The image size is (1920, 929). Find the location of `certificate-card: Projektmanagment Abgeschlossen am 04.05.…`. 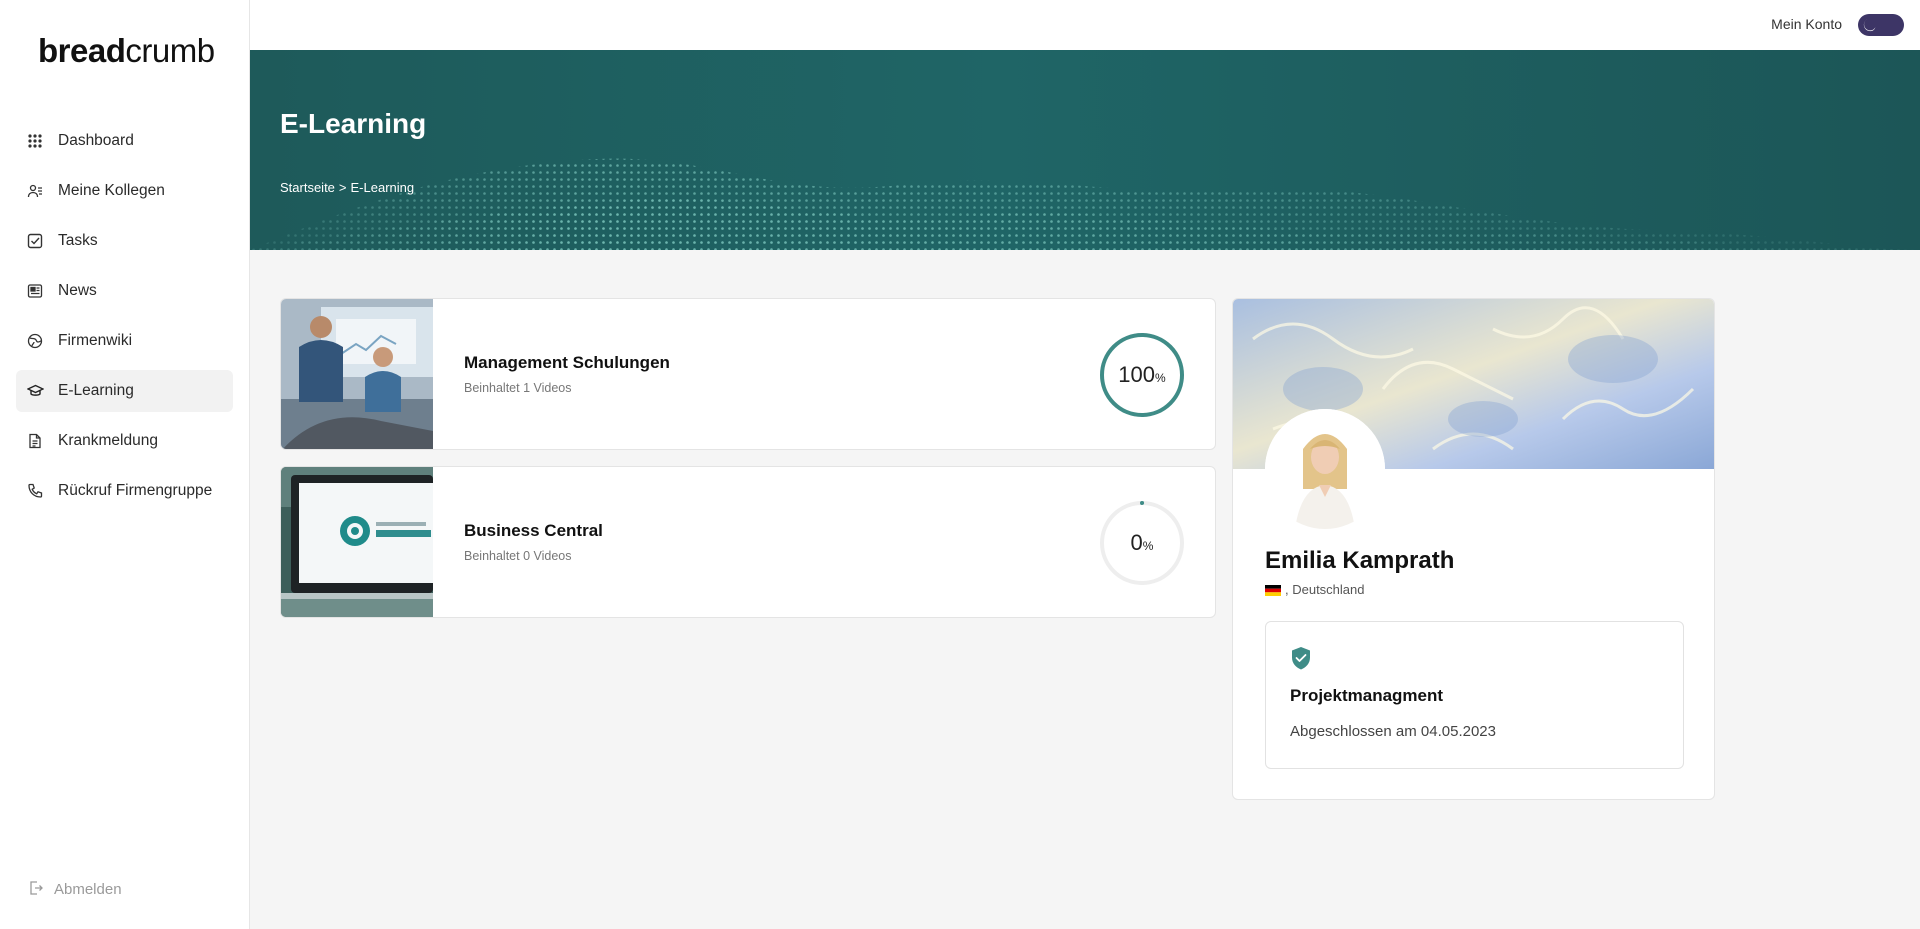

certificate-card: Projektmanagment Abgeschlossen am 04.05.… is located at coordinates (1474, 695).